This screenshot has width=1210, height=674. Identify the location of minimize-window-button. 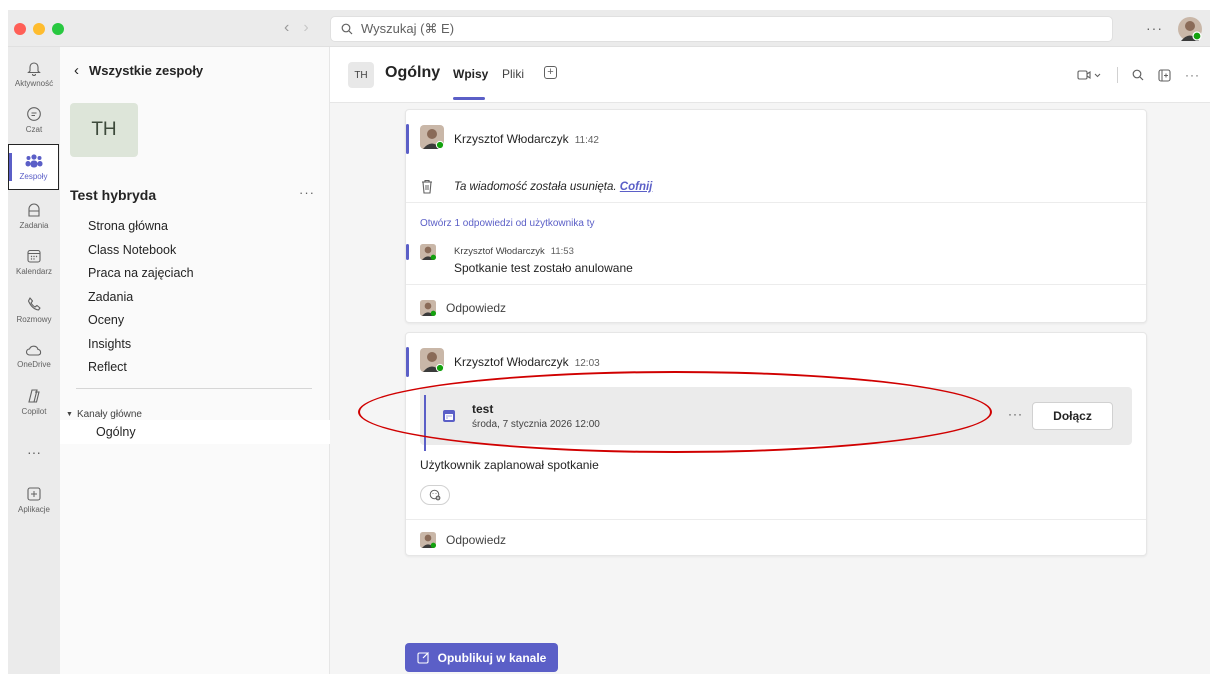
(39, 29).